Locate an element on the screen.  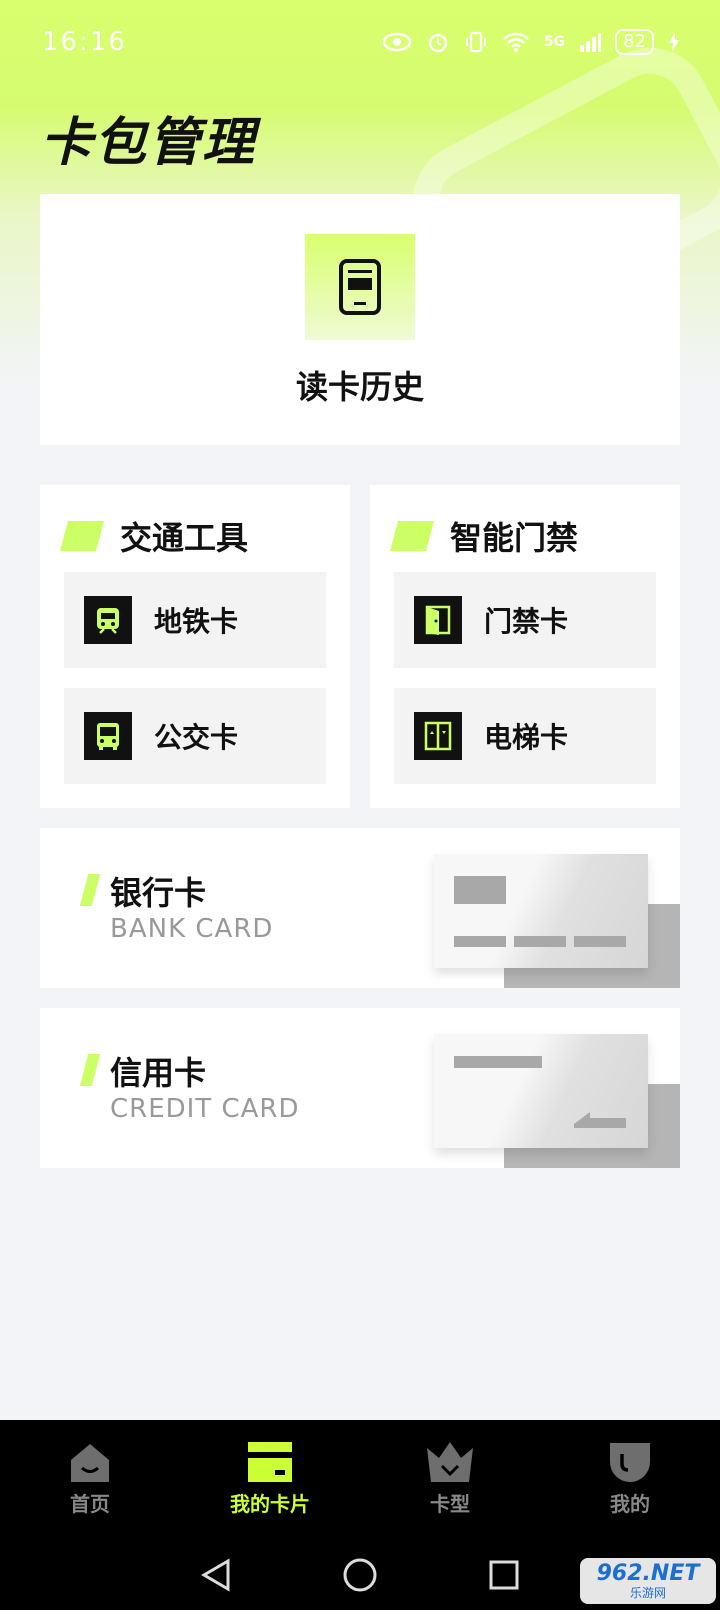
bus-card-label: 公交卡 is located at coordinates (196, 737).